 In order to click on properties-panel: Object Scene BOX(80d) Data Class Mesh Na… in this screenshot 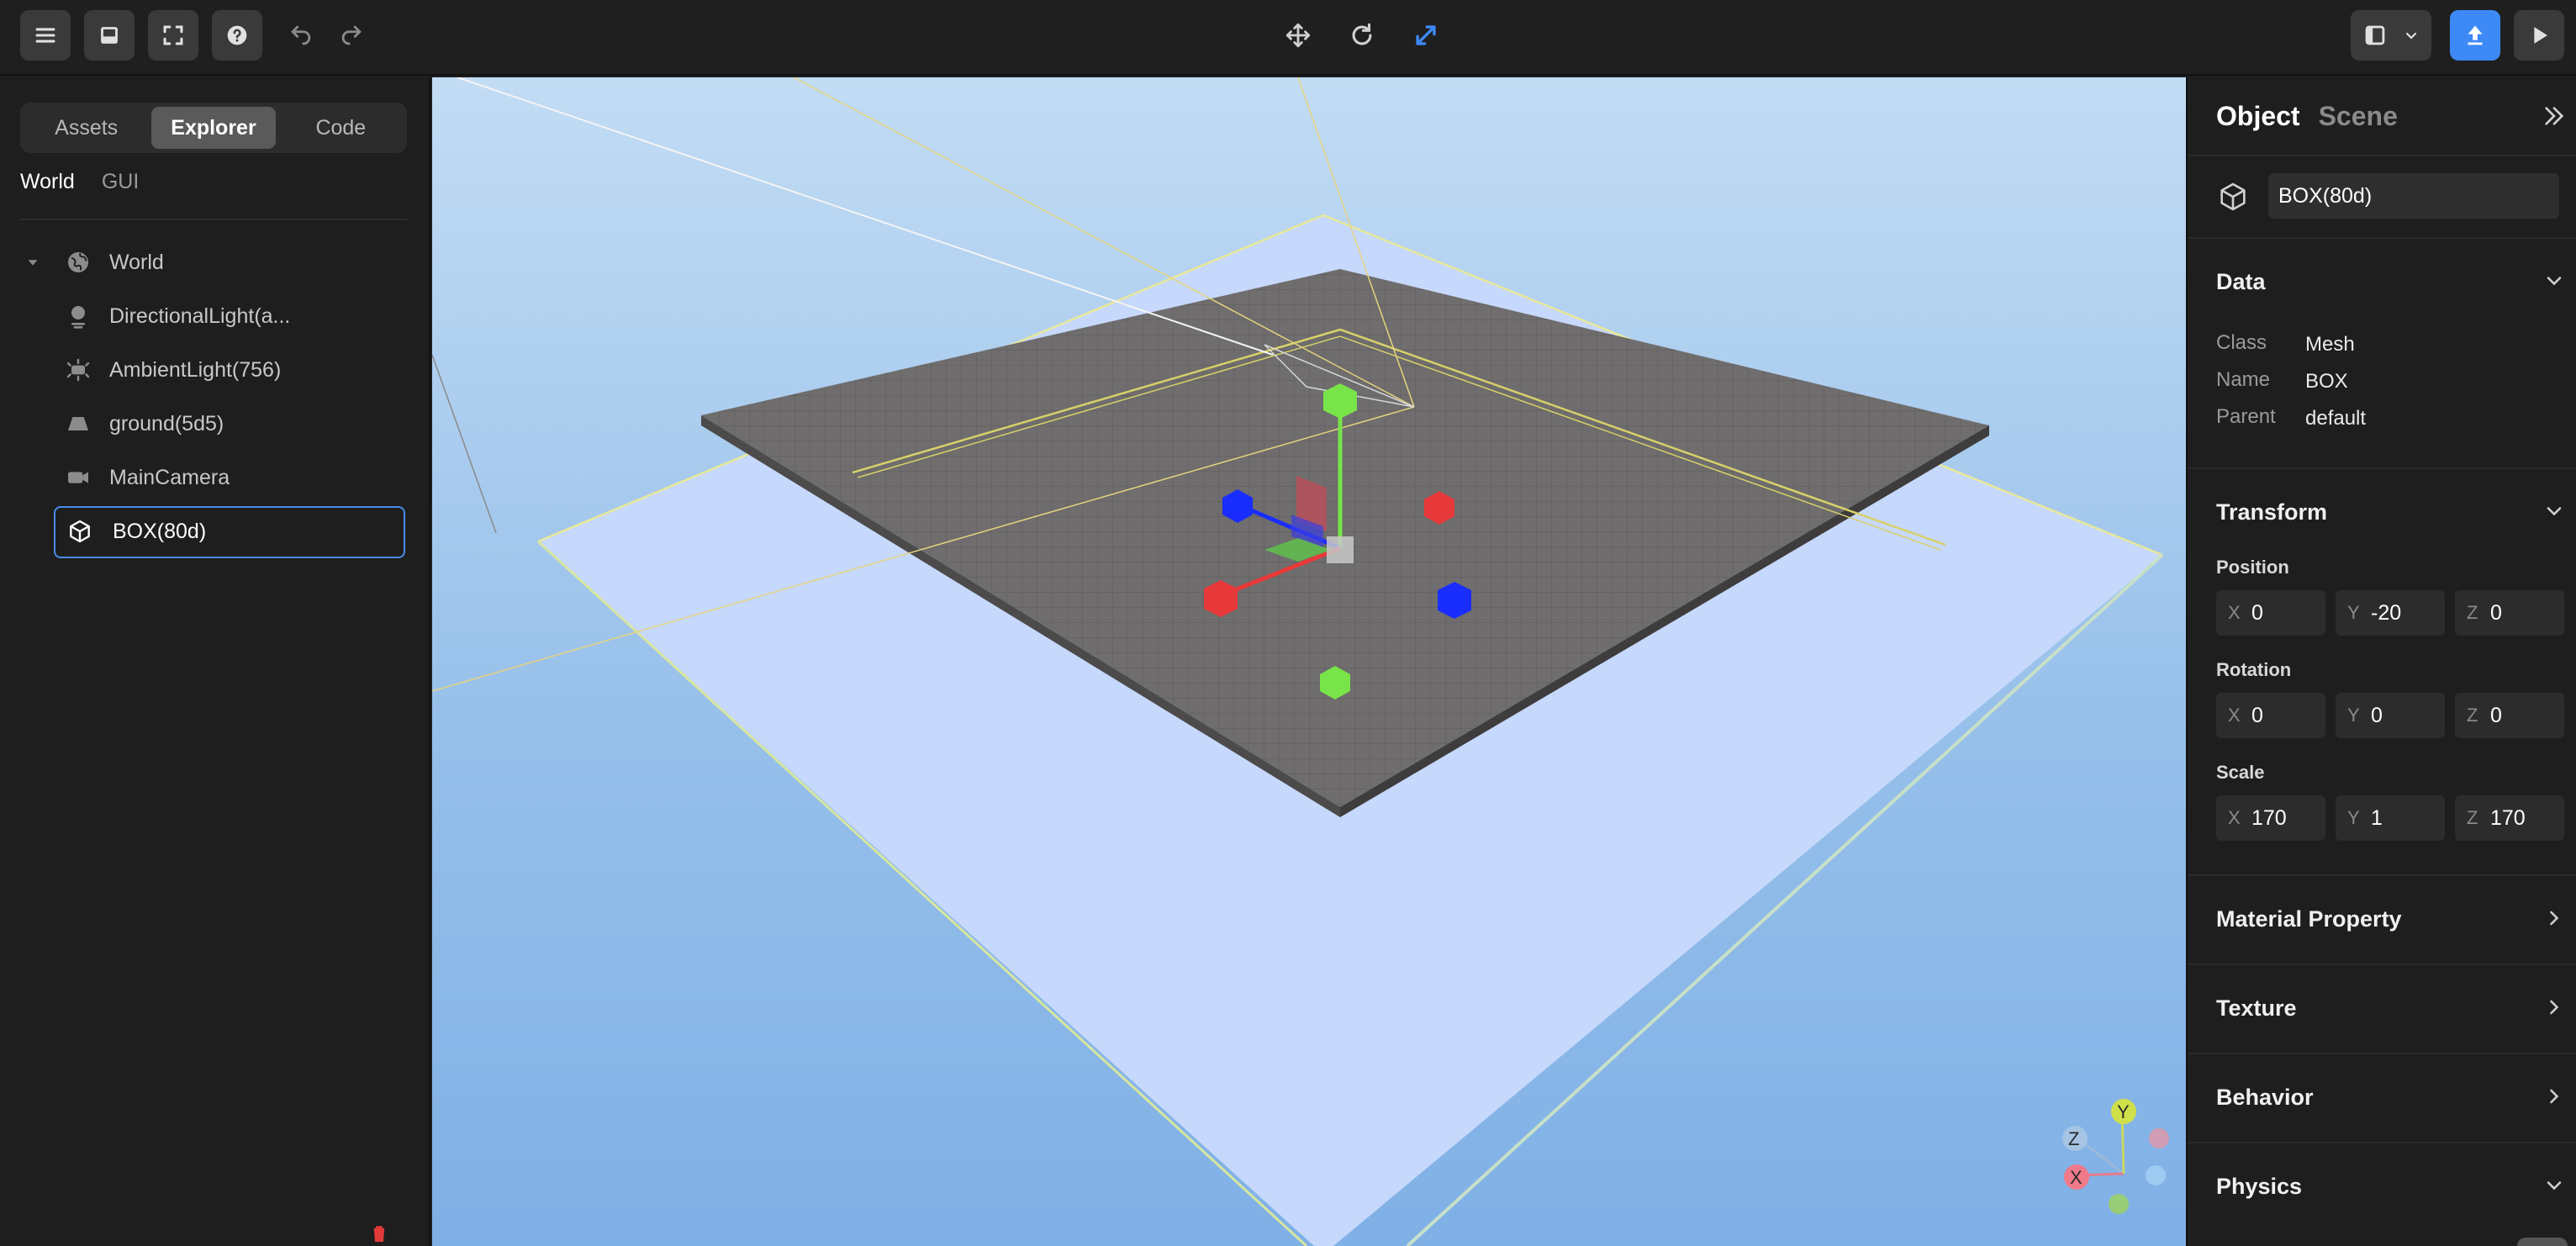, I will do `click(2381, 661)`.